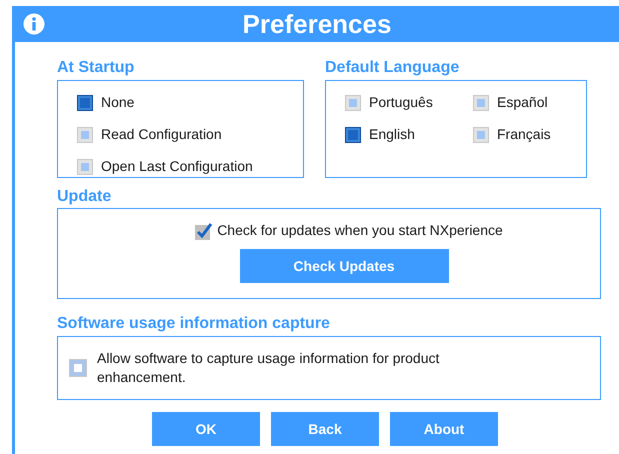 Image resolution: width=619 pixels, height=454 pixels. I want to click on checked-checkbox, so click(204, 231).